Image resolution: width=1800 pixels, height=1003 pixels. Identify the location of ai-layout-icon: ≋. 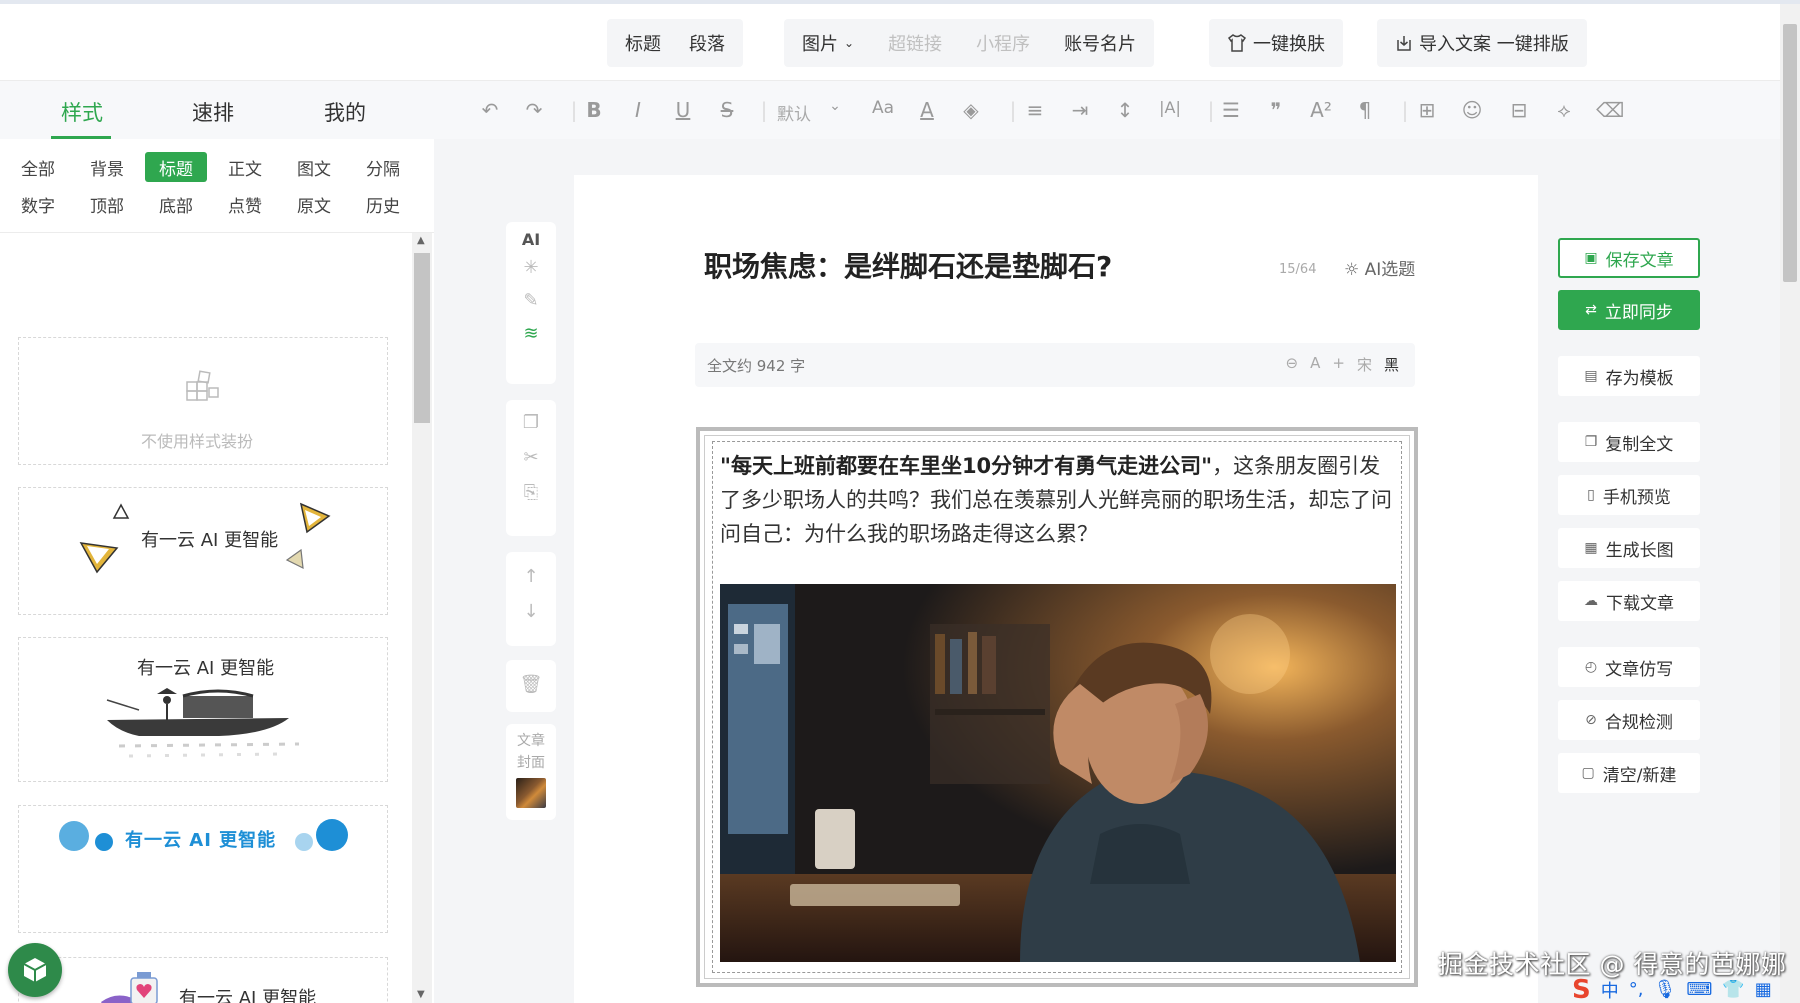
(531, 333).